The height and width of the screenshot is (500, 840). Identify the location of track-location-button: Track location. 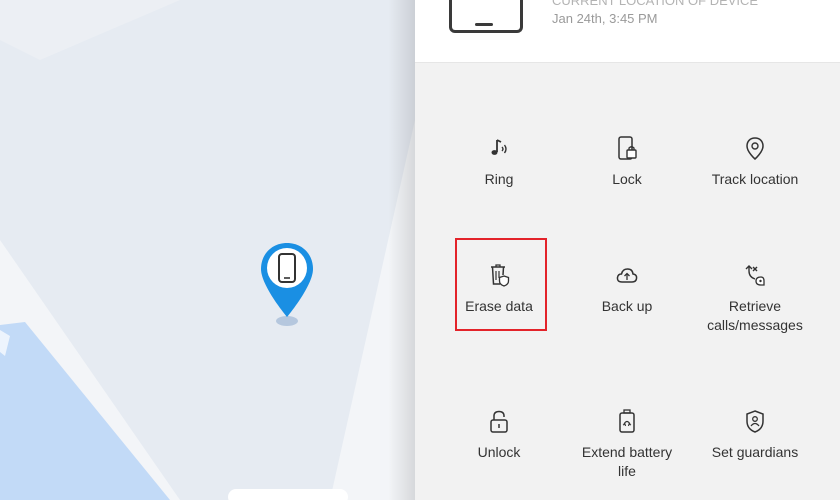
(755, 162).